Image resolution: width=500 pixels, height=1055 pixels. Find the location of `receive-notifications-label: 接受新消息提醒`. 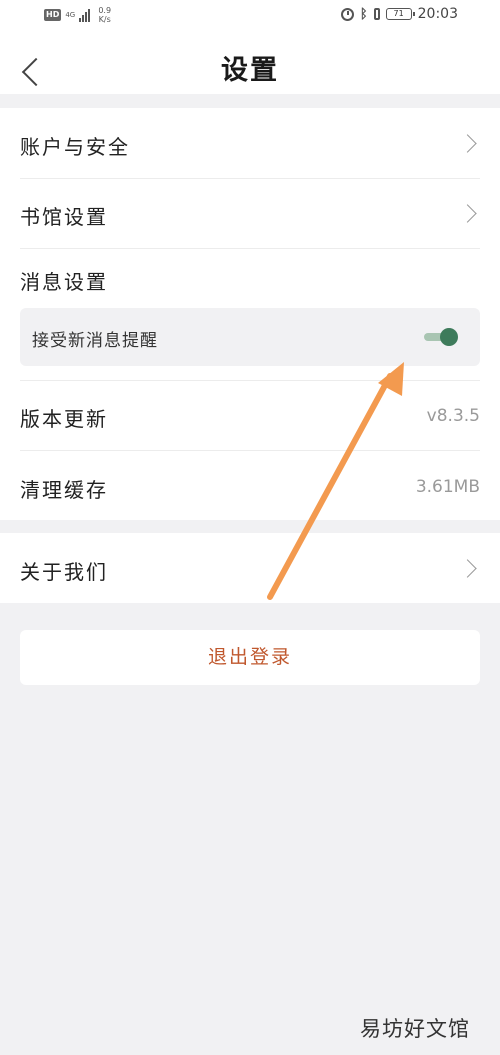

receive-notifications-label: 接受新消息提醒 is located at coordinates (95, 341).